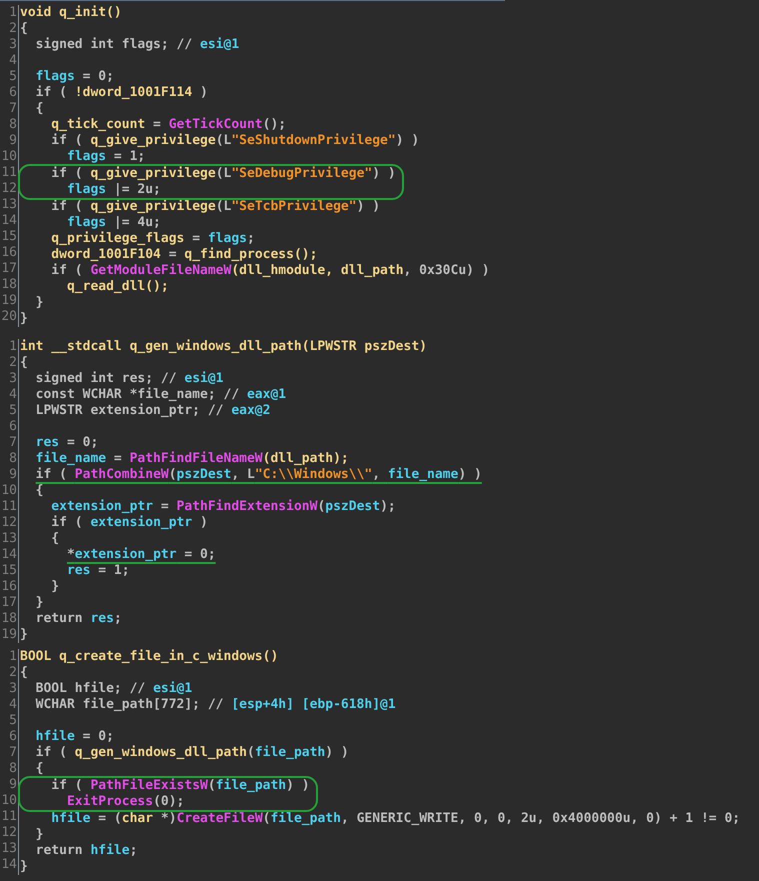 Image resolution: width=759 pixels, height=881 pixels. What do you see at coordinates (149, 656) in the screenshot?
I see `code-line: BOOL q_create_file_in_c_windows()` at bounding box center [149, 656].